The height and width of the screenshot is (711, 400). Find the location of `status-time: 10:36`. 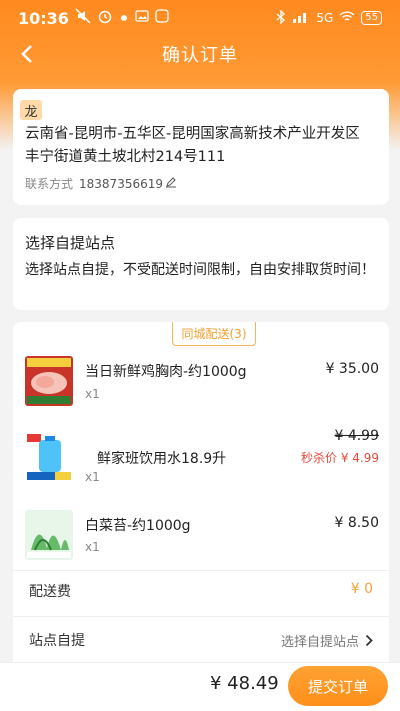

status-time: 10:36 is located at coordinates (43, 18).